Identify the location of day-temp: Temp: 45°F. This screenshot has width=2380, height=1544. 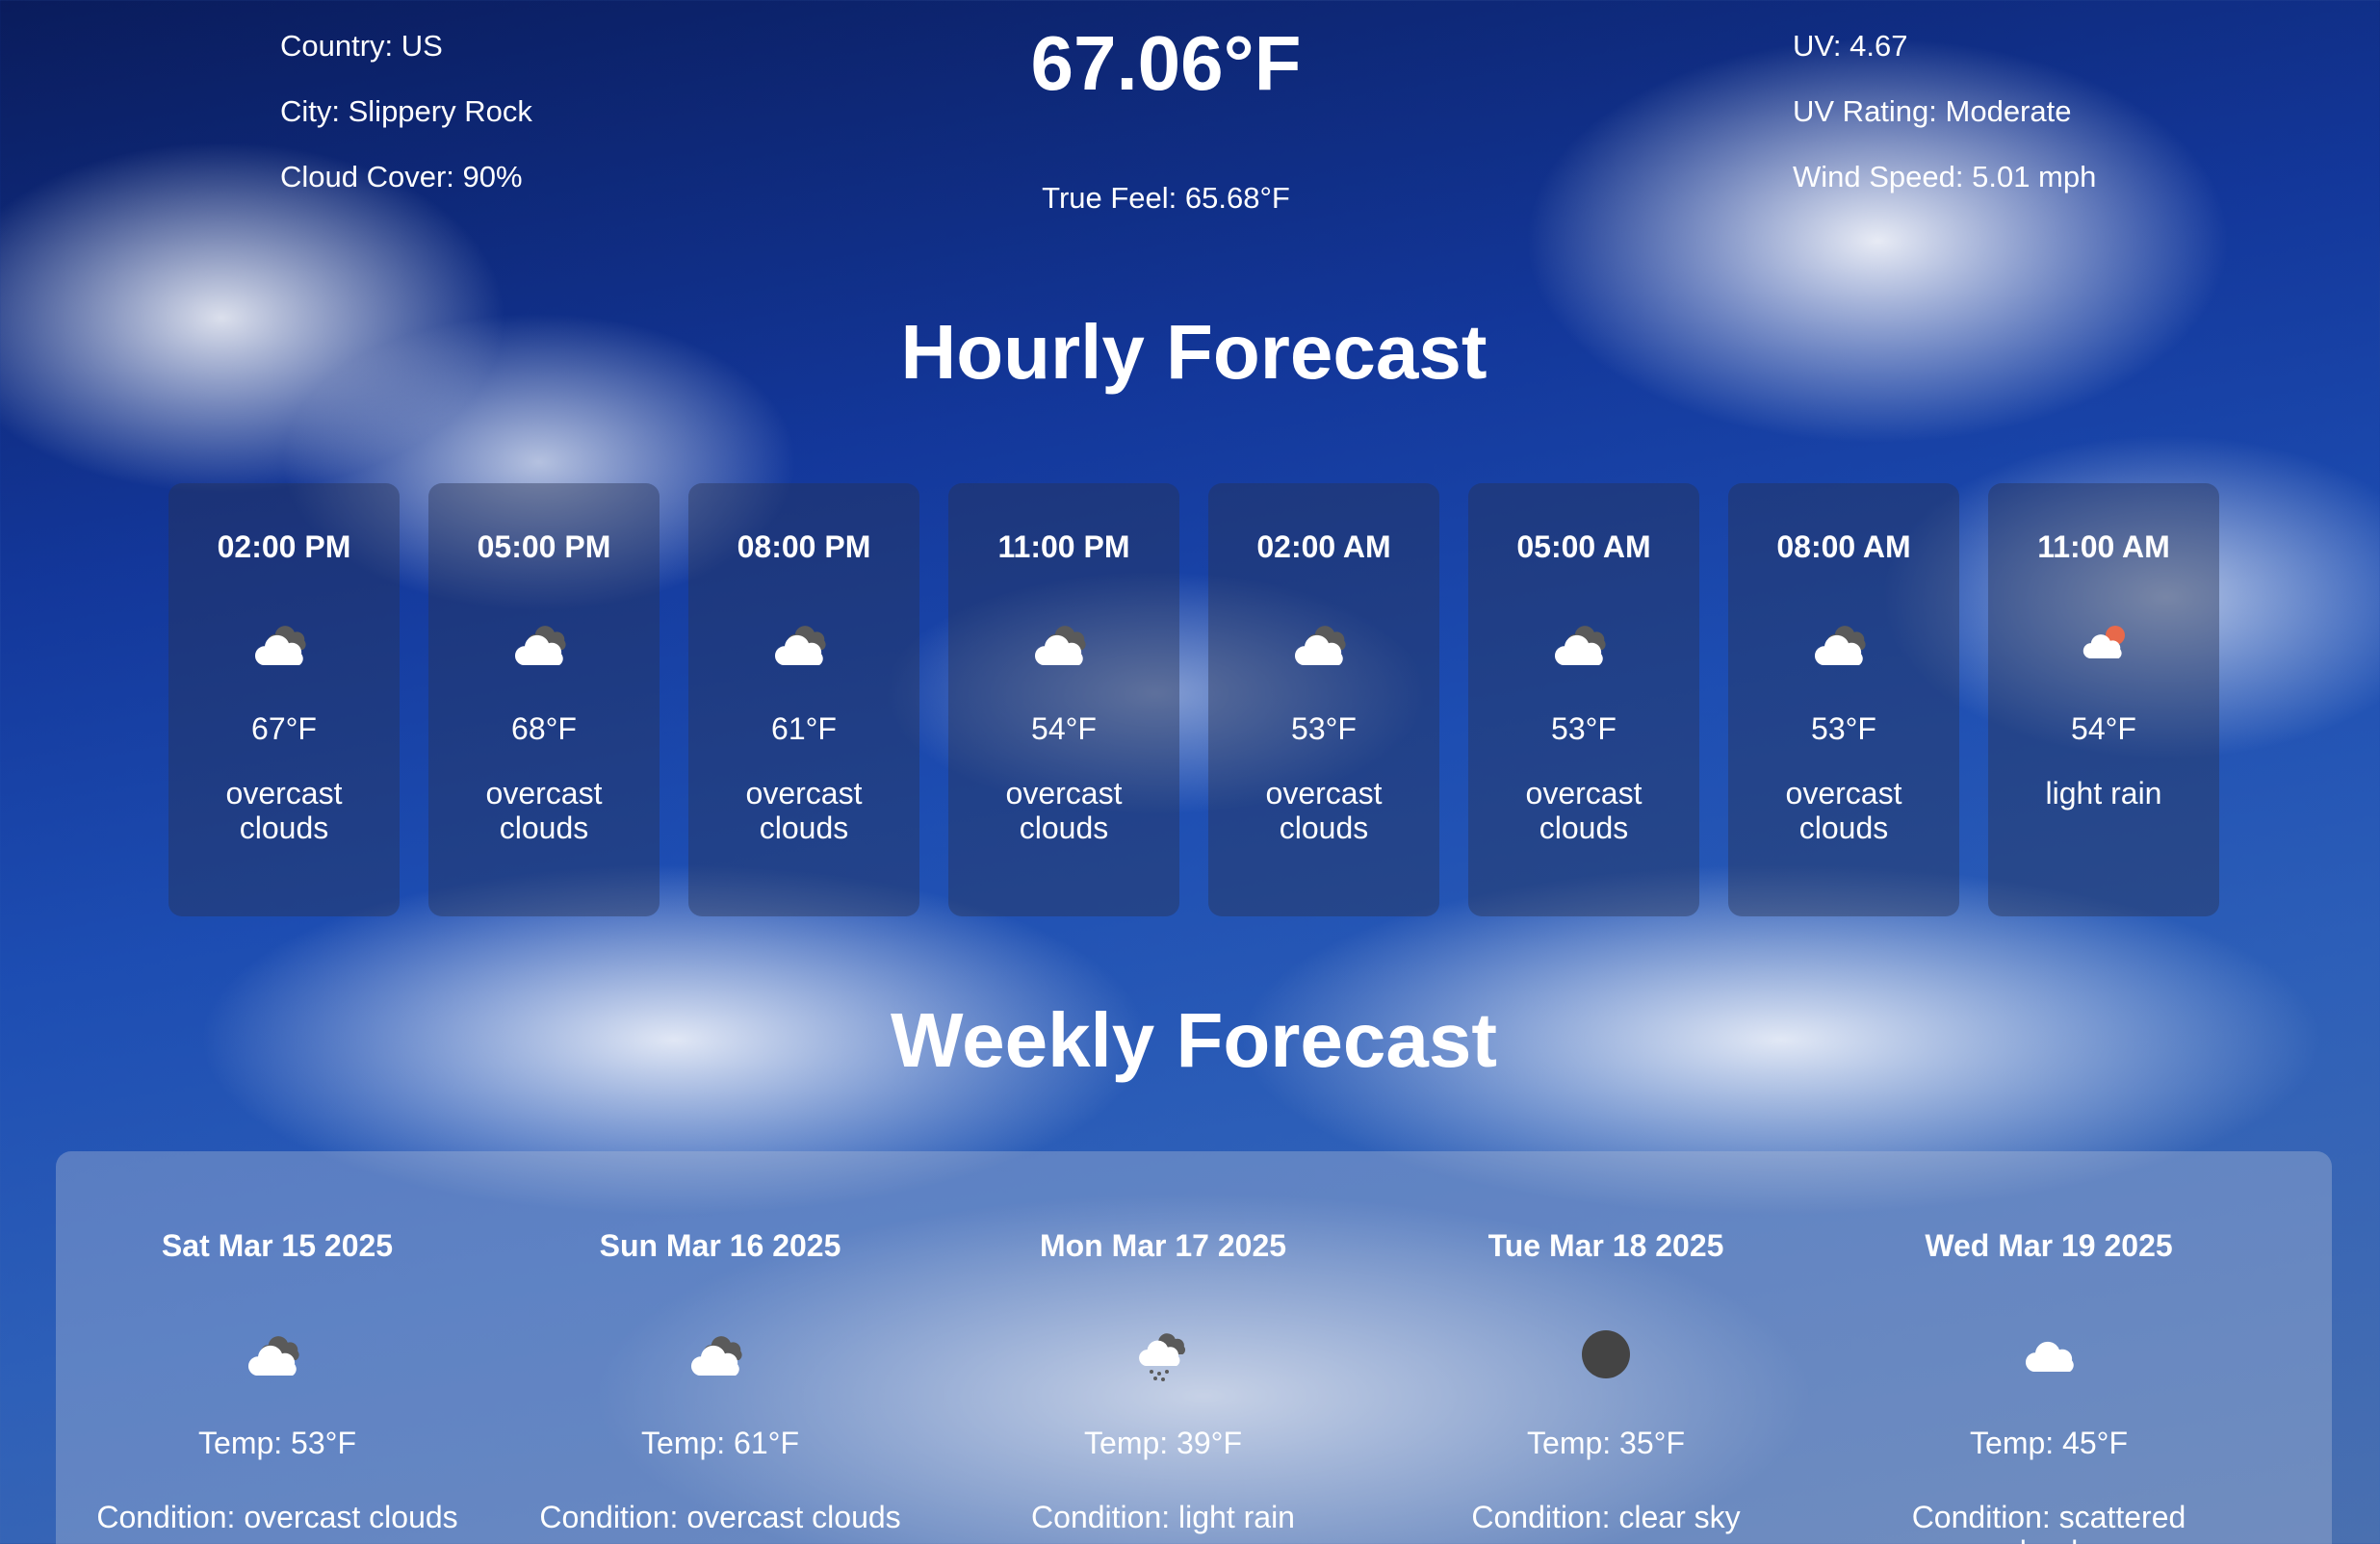
(2049, 1443).